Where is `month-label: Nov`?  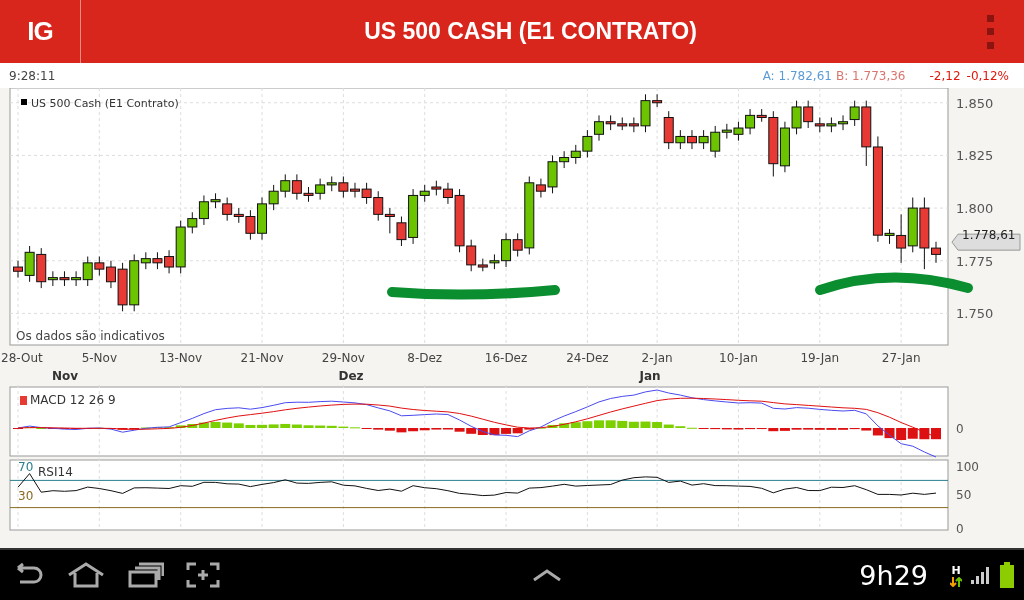 month-label: Nov is located at coordinates (65, 376).